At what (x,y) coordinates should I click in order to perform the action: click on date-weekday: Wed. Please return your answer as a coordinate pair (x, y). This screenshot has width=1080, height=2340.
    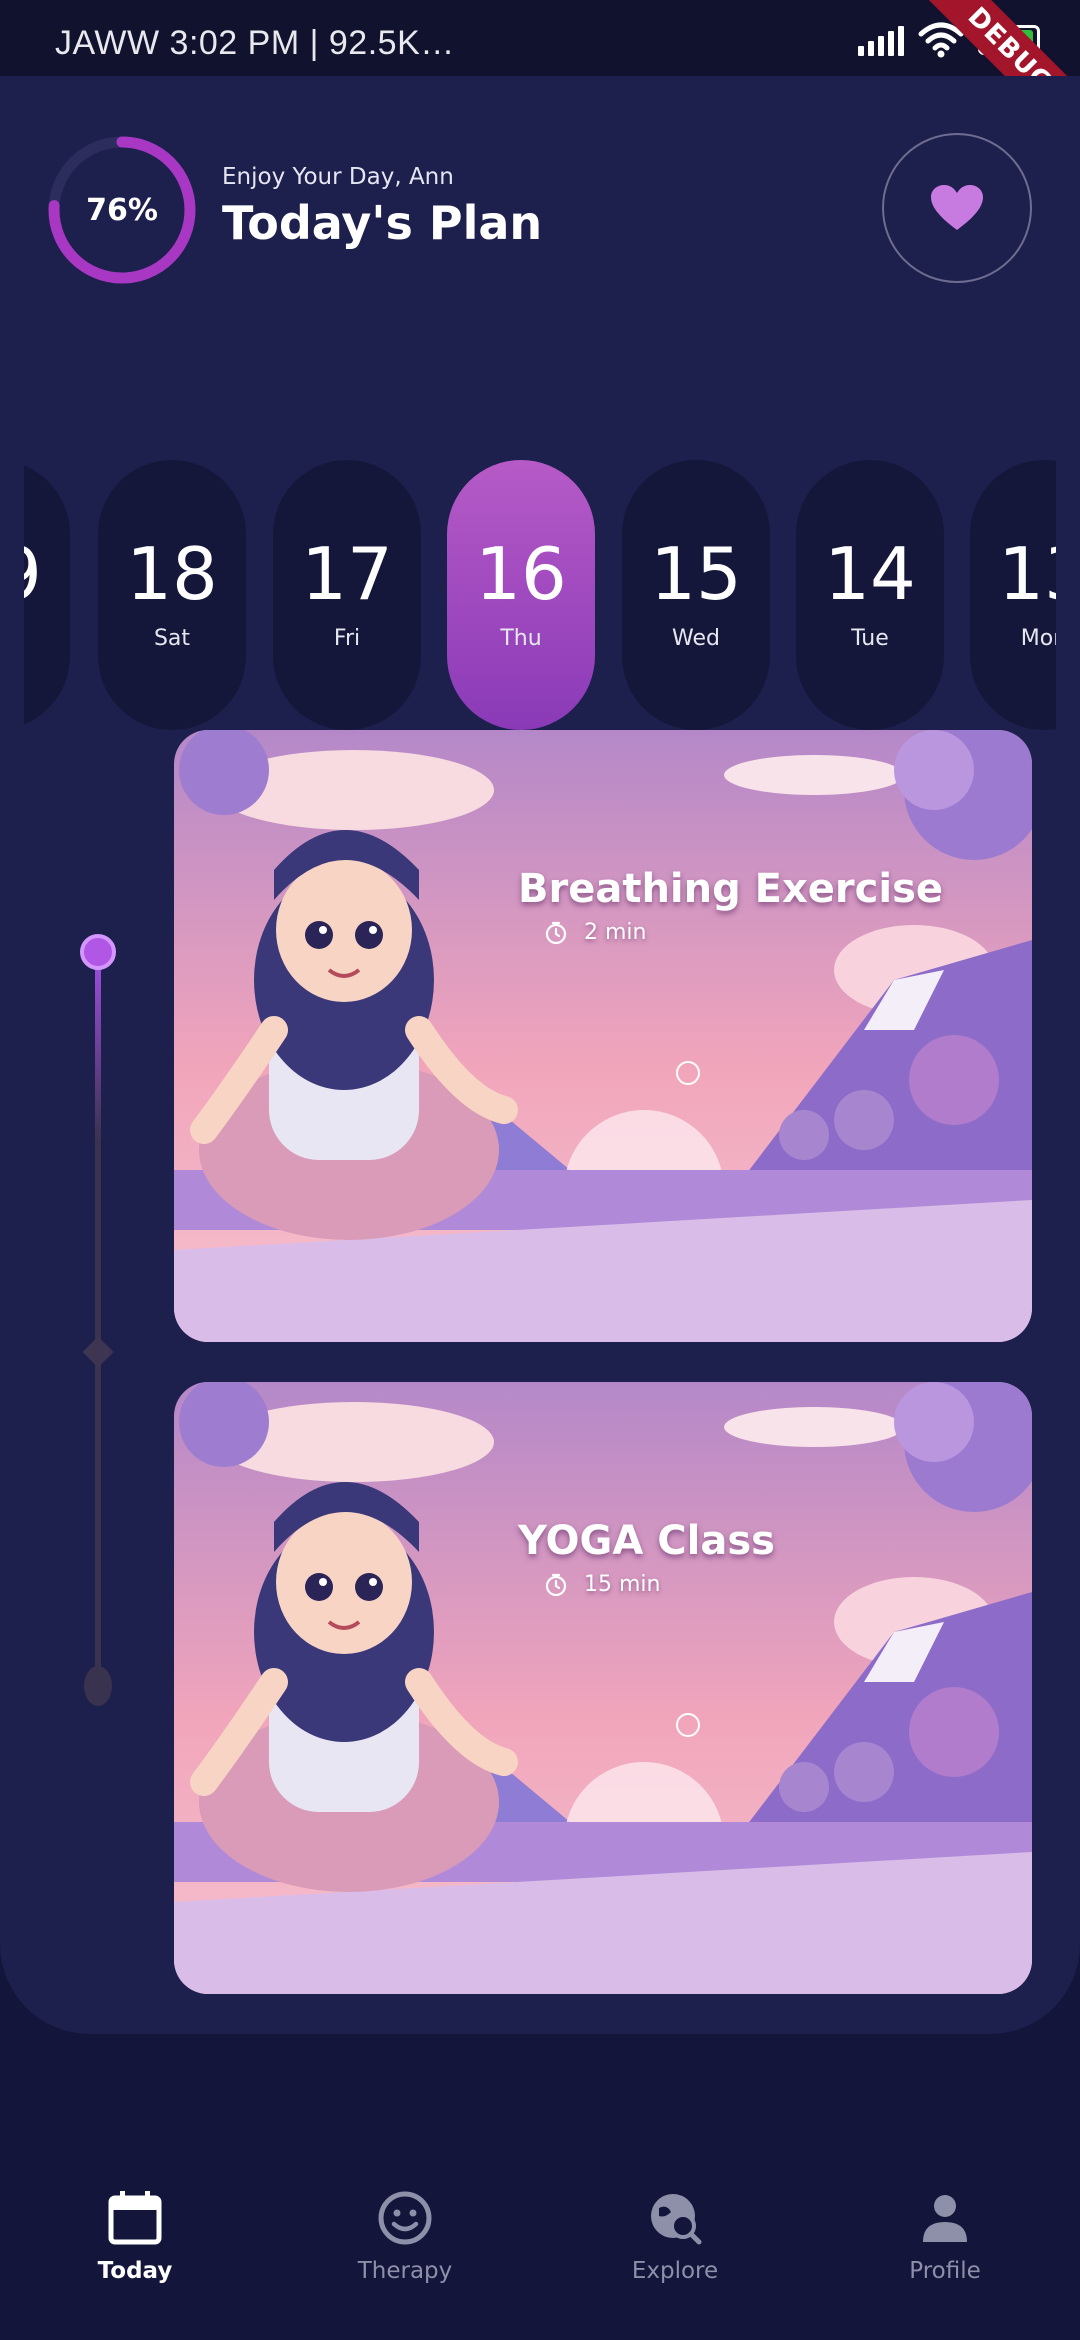
    Looking at the image, I should click on (696, 638).